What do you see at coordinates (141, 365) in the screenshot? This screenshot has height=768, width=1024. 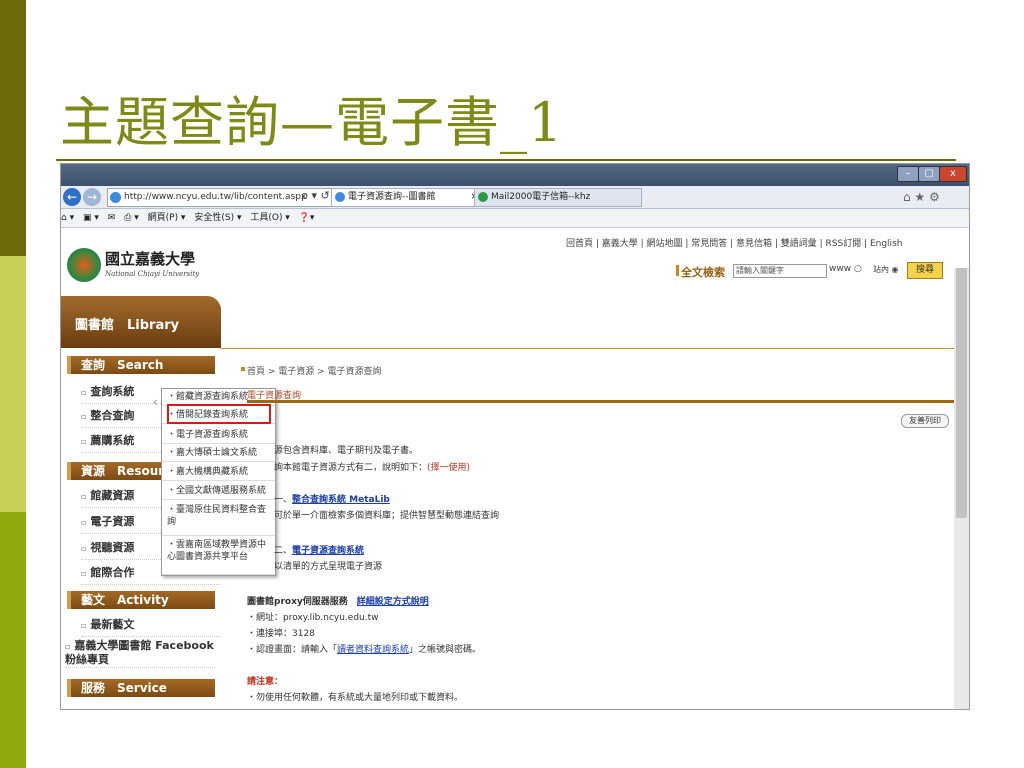 I see `section-head-search: 查詢 Search` at bounding box center [141, 365].